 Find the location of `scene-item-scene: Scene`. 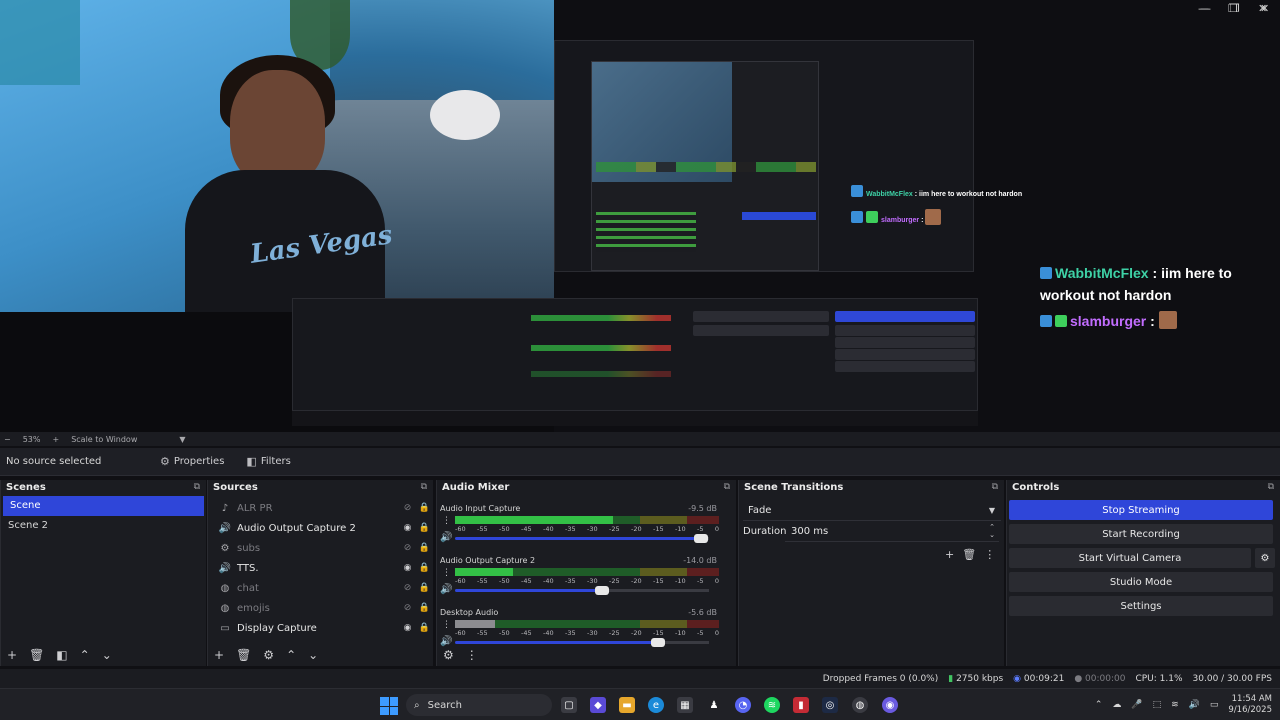

scene-item-scene: Scene is located at coordinates (103, 506).